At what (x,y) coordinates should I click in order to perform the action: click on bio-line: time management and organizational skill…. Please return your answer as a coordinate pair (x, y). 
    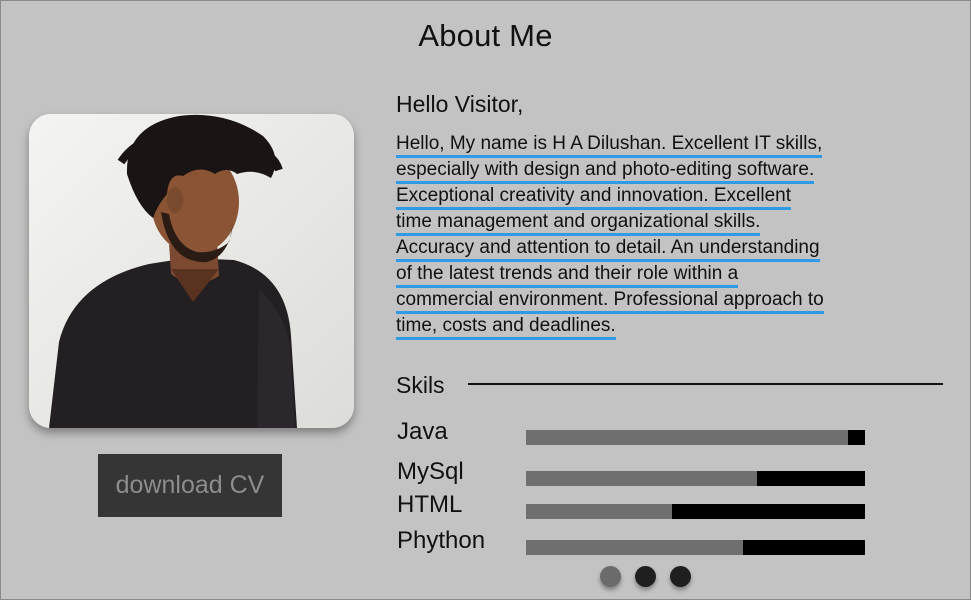
    Looking at the image, I should click on (578, 223).